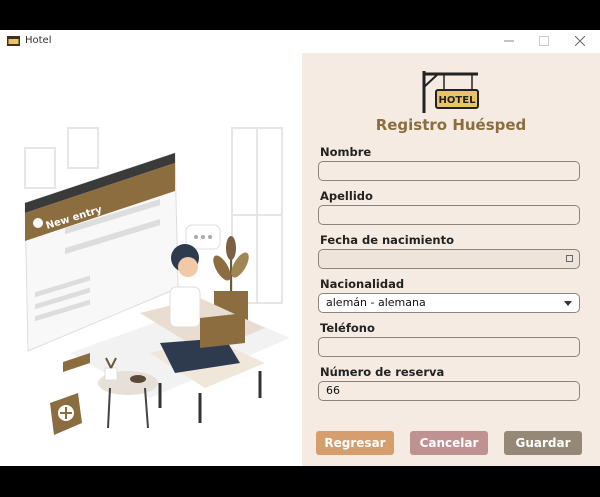 This screenshot has height=497, width=600. Describe the element at coordinates (346, 196) in the screenshot. I see `apellido-label: Apellido` at that location.